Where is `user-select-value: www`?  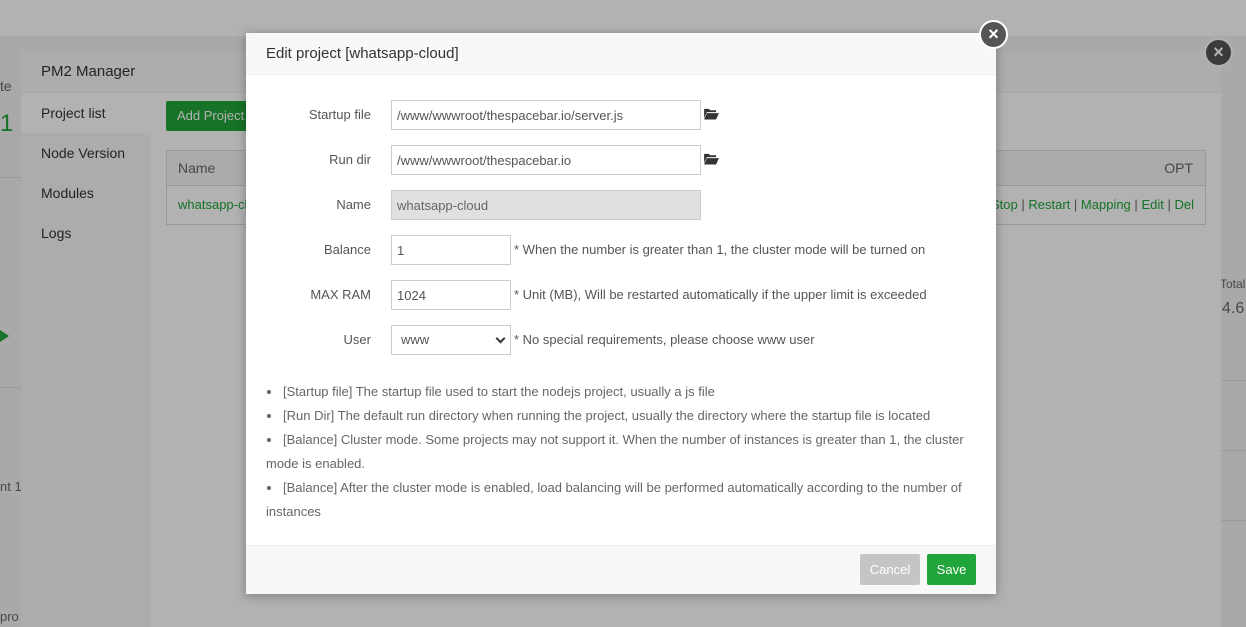 user-select-value: www is located at coordinates (415, 339).